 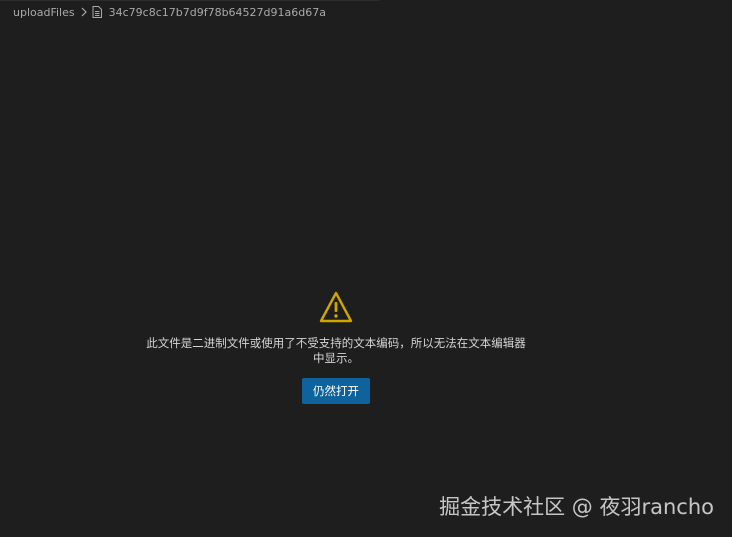 What do you see at coordinates (576, 507) in the screenshot?
I see `watermark: 掘金技术社区 @ 夜羽rancho` at bounding box center [576, 507].